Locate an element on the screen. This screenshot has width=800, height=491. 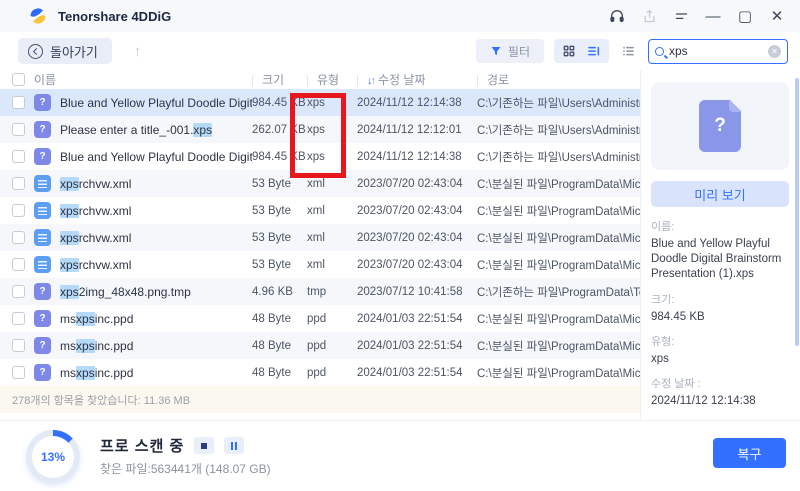
view-toggle-group is located at coordinates (581, 51).